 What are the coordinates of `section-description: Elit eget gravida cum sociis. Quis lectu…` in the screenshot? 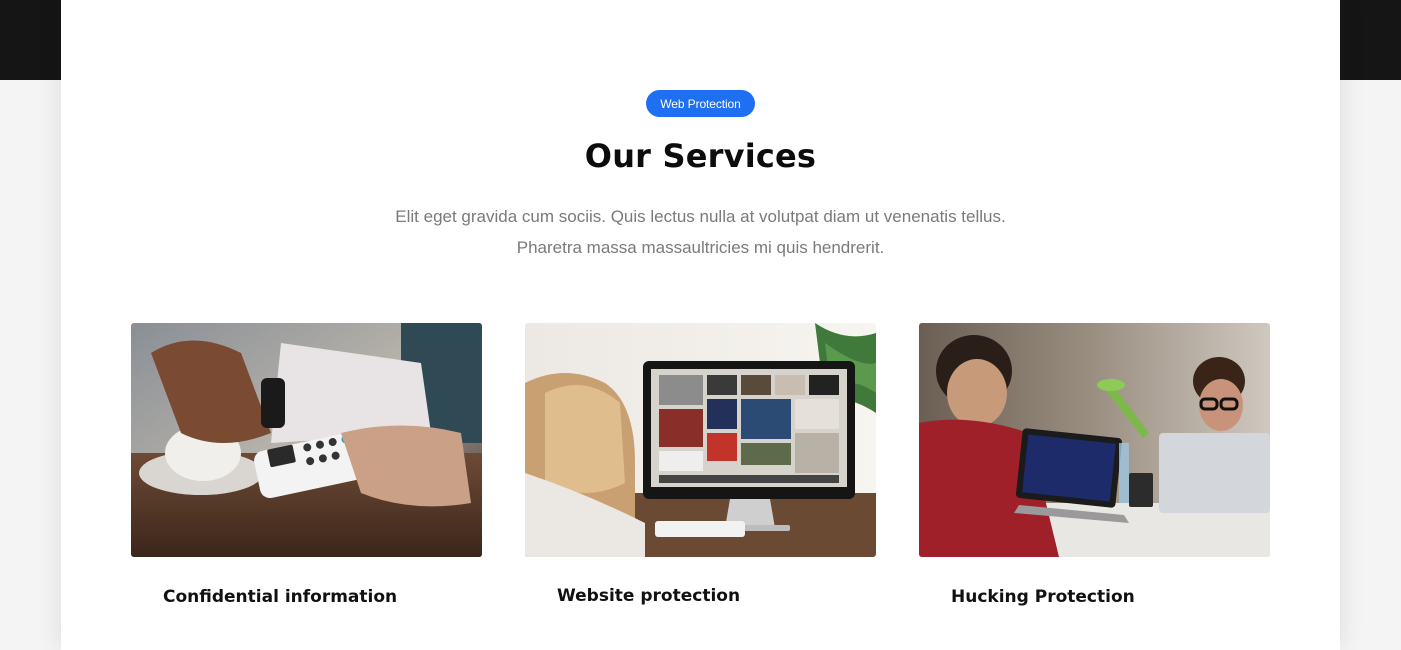 It's located at (700, 232).